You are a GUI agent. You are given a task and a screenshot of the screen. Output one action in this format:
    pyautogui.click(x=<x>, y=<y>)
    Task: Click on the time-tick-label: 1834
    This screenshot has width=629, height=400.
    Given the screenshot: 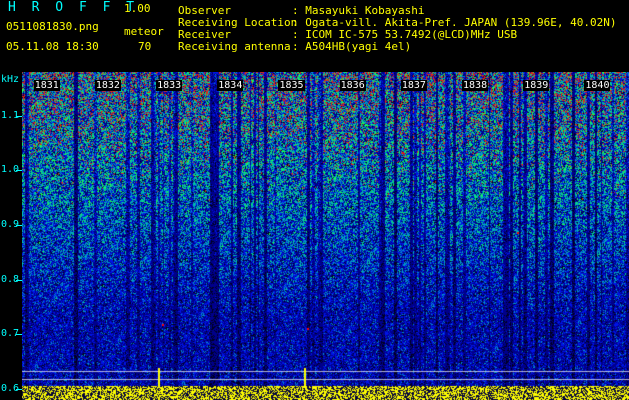 What is the action you would take?
    pyautogui.click(x=230, y=85)
    